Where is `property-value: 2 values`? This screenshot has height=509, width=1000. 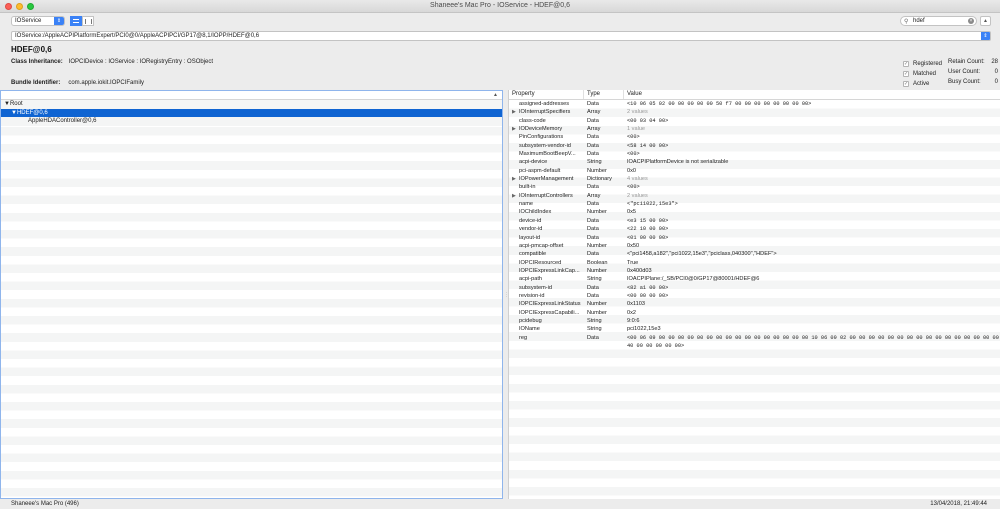 property-value: 2 values is located at coordinates (637, 112).